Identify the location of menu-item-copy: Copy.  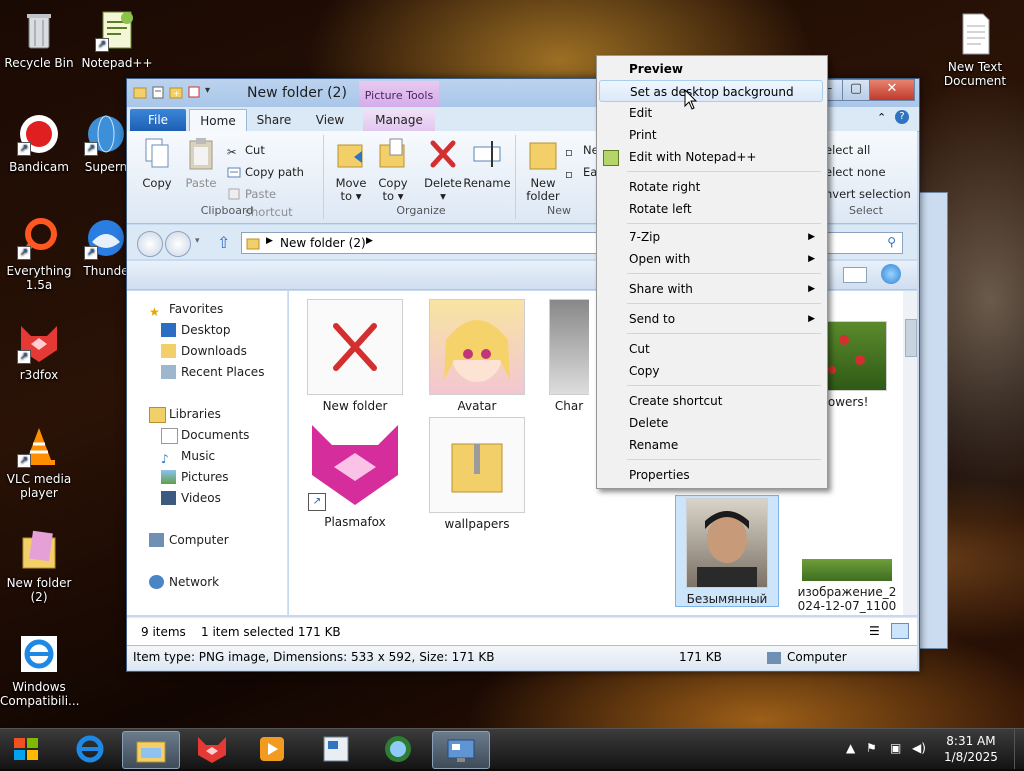
(711, 371).